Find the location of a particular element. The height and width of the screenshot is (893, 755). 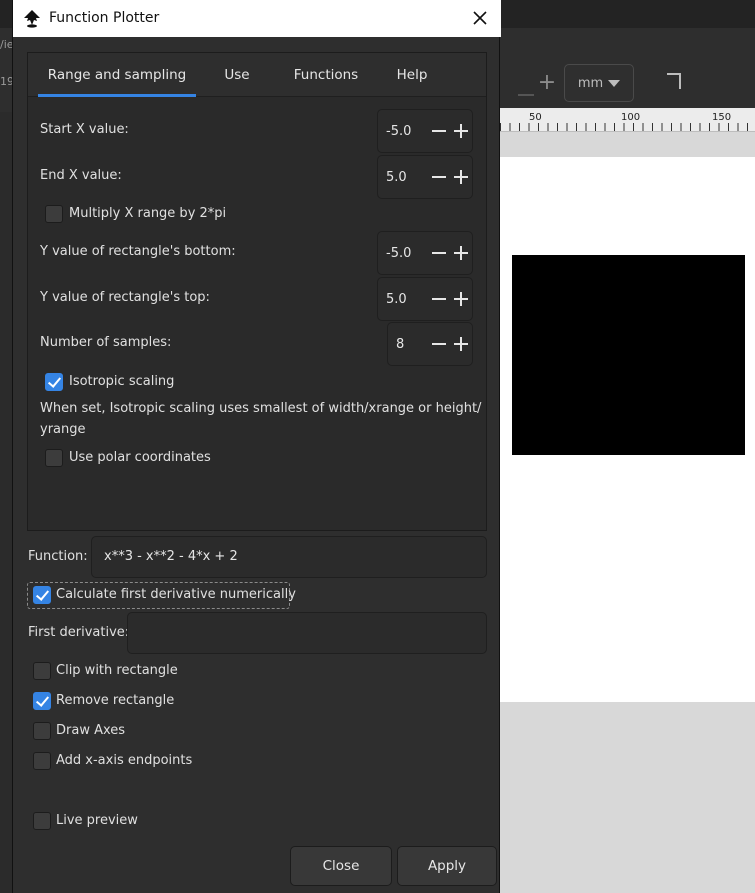

ruler-ticks is located at coordinates (627, 127).